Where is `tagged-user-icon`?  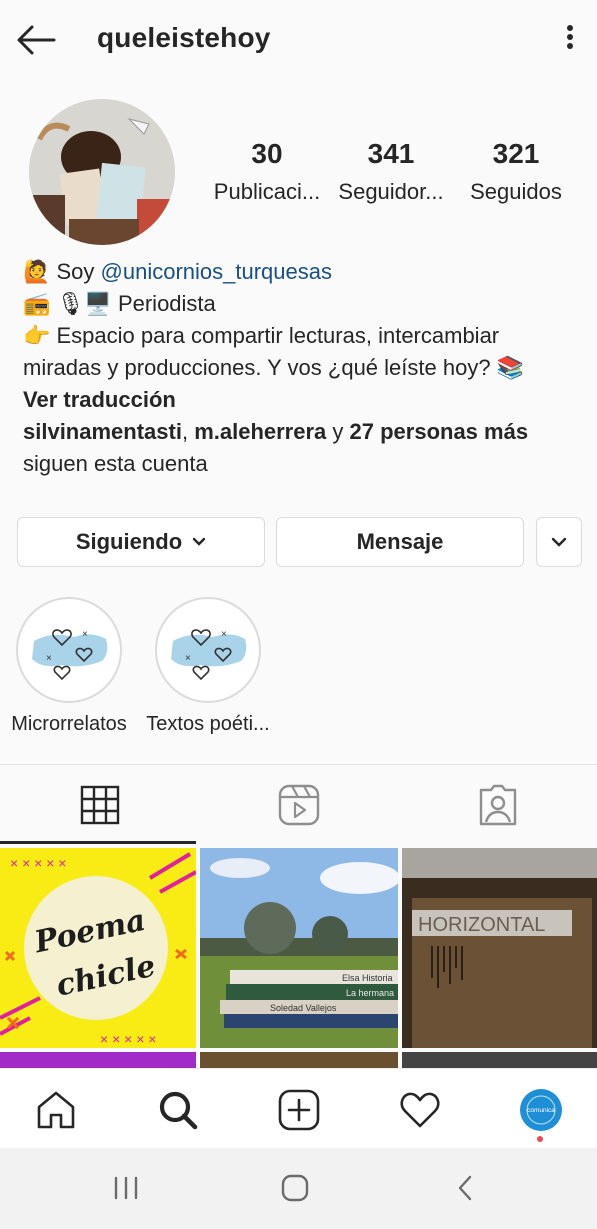 tagged-user-icon is located at coordinates (497, 805).